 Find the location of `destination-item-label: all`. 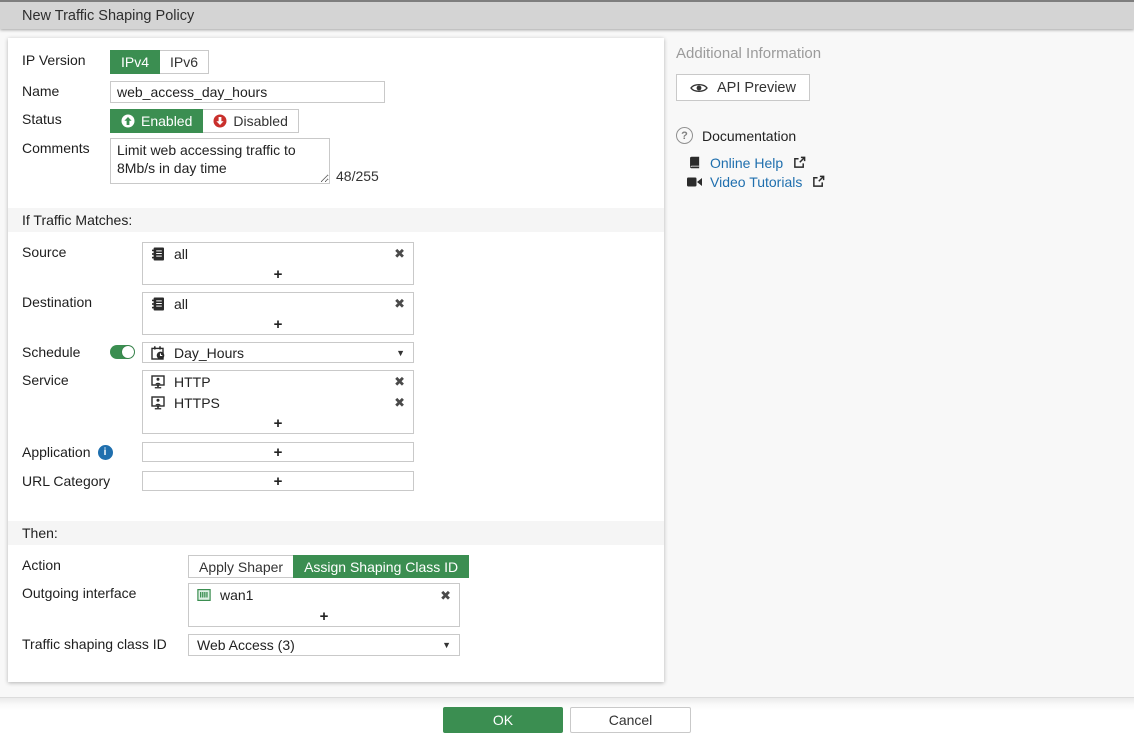

destination-item-label: all is located at coordinates (181, 303).